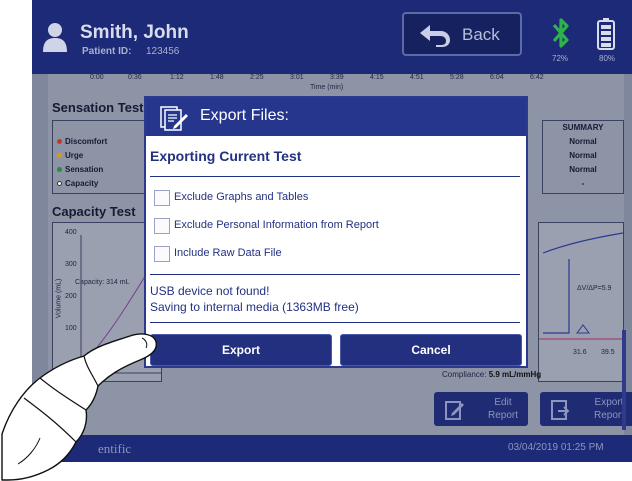  I want to click on include-raw-data-checkbox, so click(162, 254).